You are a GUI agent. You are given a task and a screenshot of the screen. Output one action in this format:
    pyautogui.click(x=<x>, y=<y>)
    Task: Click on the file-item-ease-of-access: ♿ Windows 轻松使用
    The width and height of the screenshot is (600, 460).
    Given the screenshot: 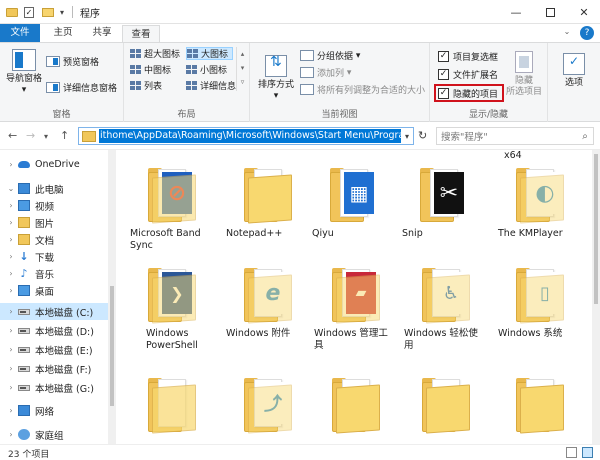 What is the action you would take?
    pyautogui.click(x=448, y=309)
    